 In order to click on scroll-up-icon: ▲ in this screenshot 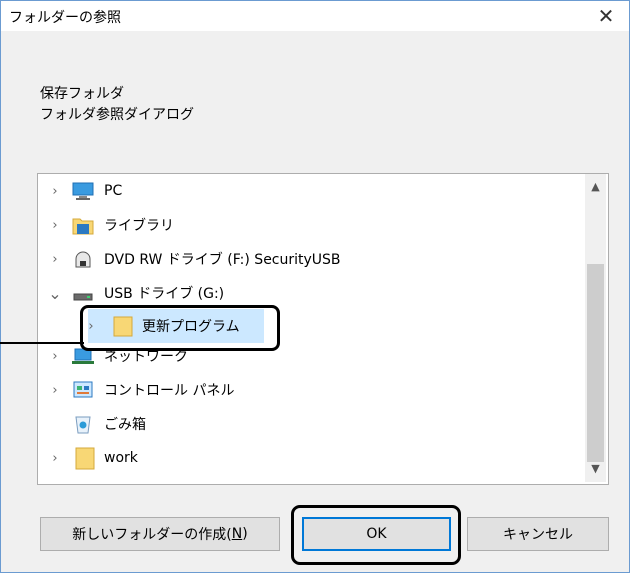, I will do `click(595, 186)`.